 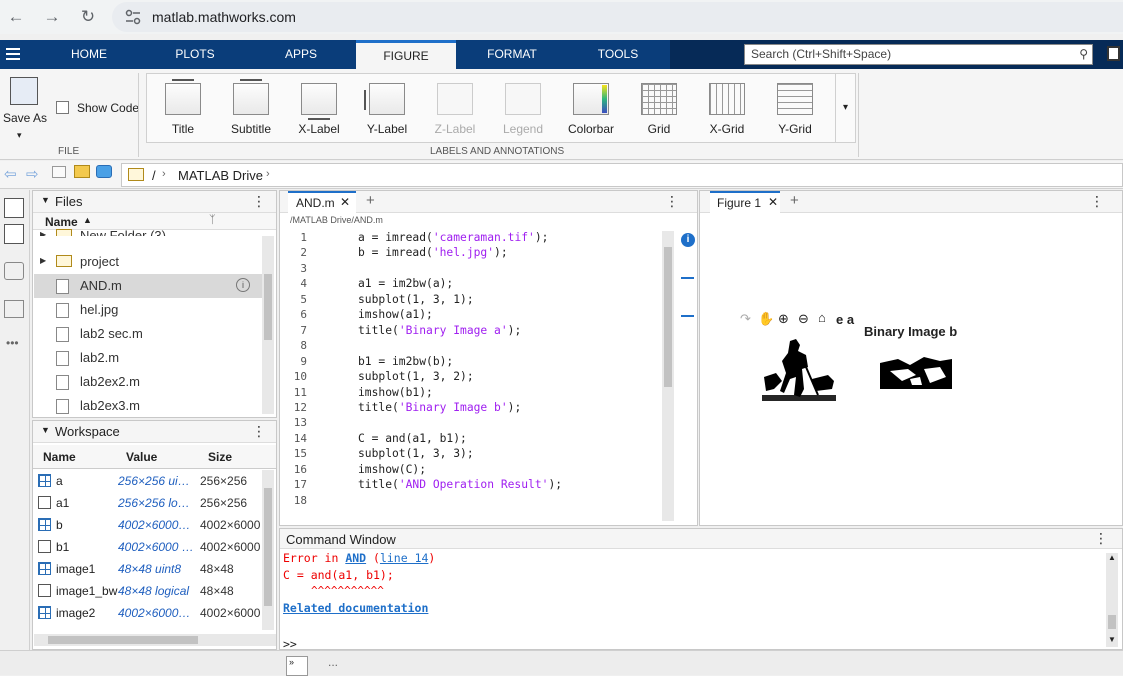 What do you see at coordinates (1112, 639) in the screenshot?
I see `scroll-down-icon: ▼` at bounding box center [1112, 639].